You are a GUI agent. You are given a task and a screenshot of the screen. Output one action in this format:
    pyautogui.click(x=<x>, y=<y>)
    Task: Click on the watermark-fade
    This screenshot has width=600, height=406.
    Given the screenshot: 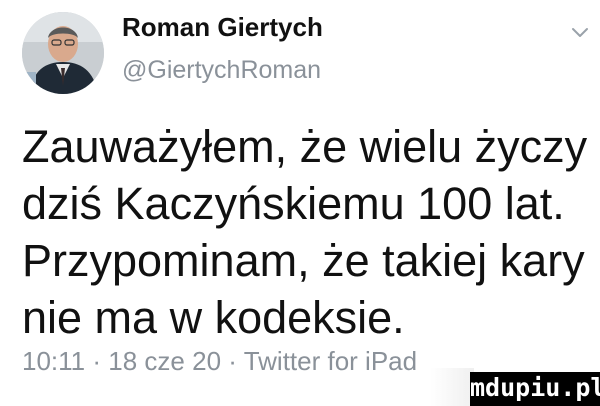 What is the action you would take?
    pyautogui.click(x=452, y=387)
    